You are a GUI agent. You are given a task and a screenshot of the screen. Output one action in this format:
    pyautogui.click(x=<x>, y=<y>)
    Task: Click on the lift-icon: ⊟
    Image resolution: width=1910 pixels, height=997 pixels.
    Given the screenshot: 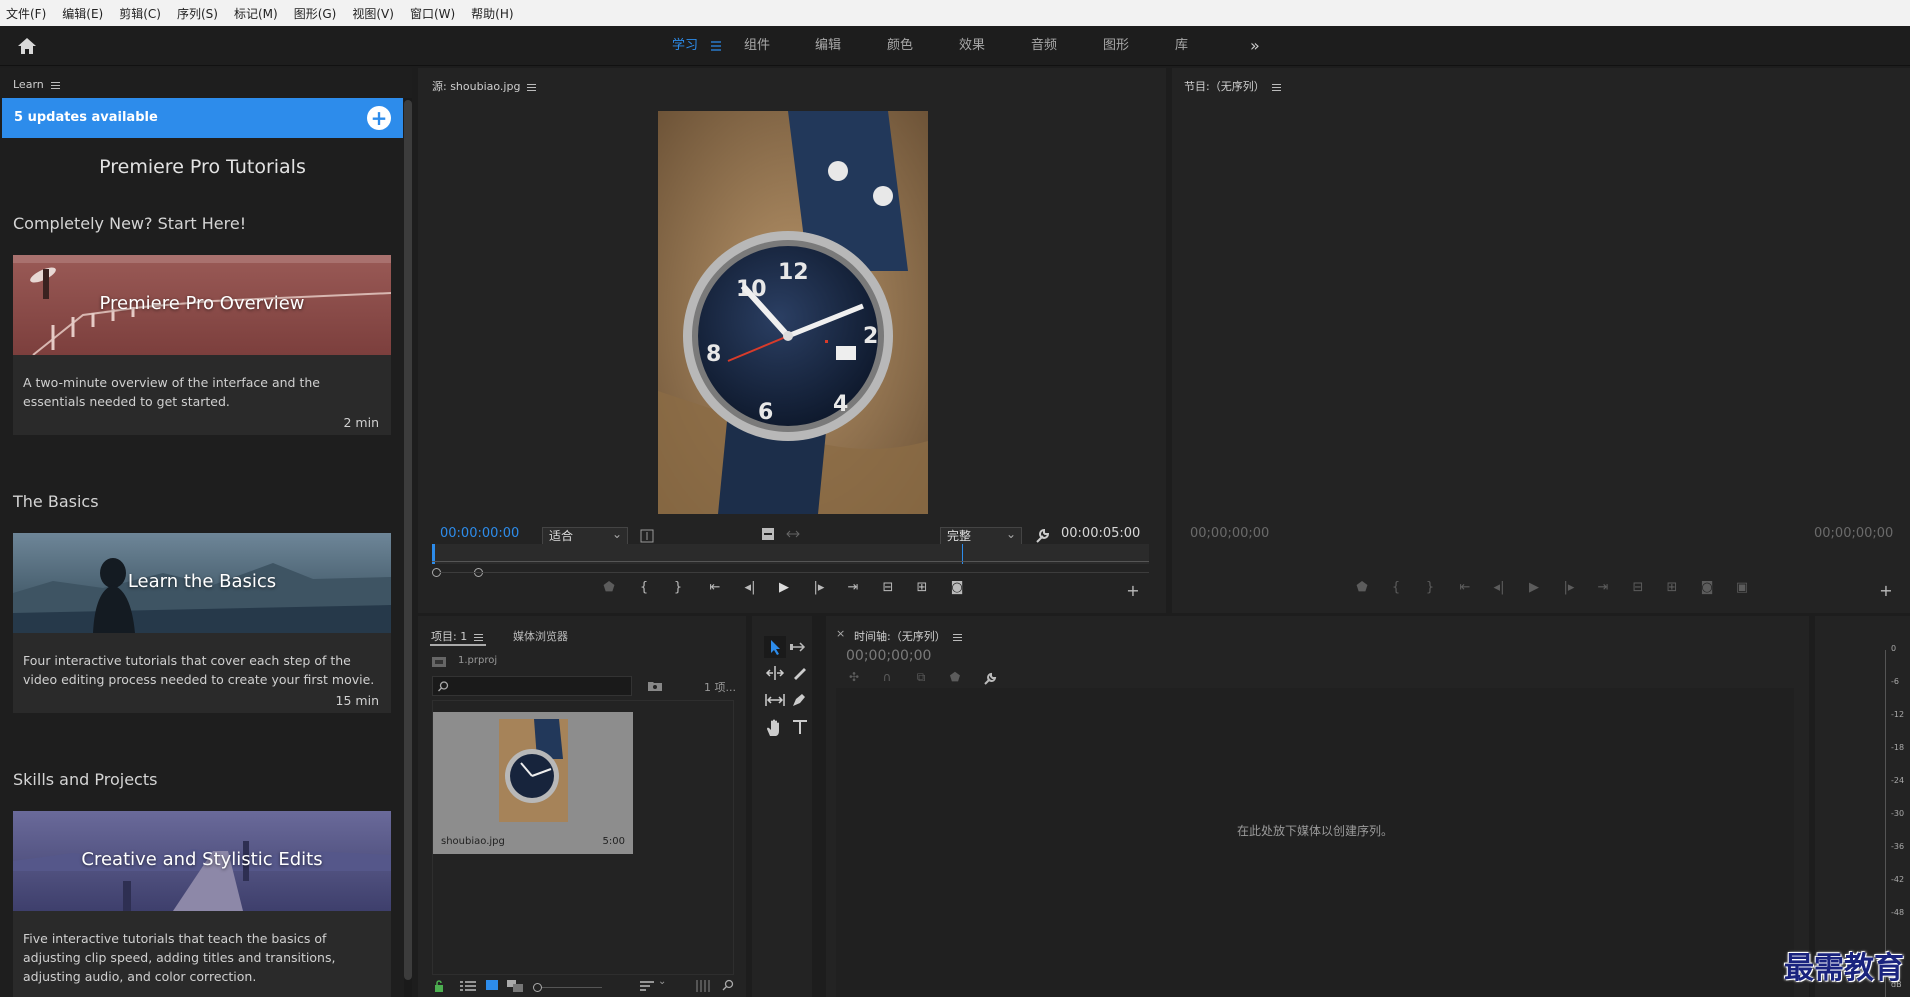 What is the action you would take?
    pyautogui.click(x=1638, y=587)
    